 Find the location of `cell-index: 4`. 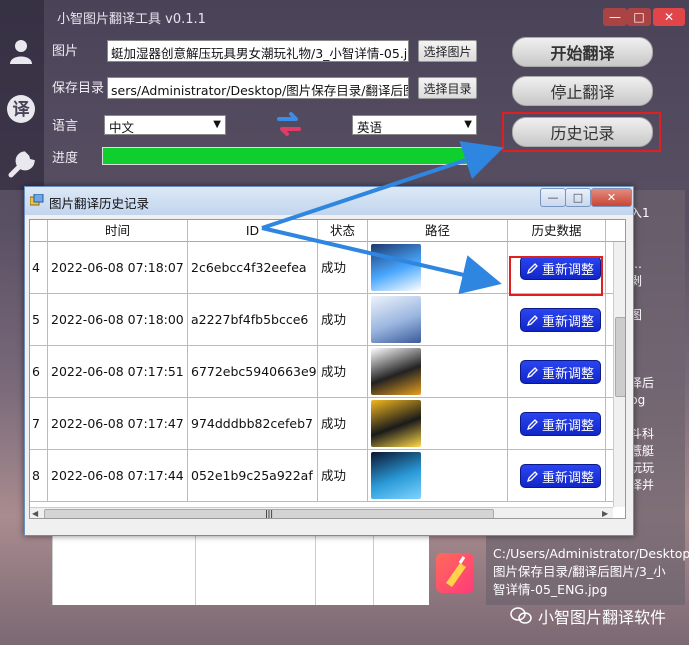

cell-index: 4 is located at coordinates (39, 268).